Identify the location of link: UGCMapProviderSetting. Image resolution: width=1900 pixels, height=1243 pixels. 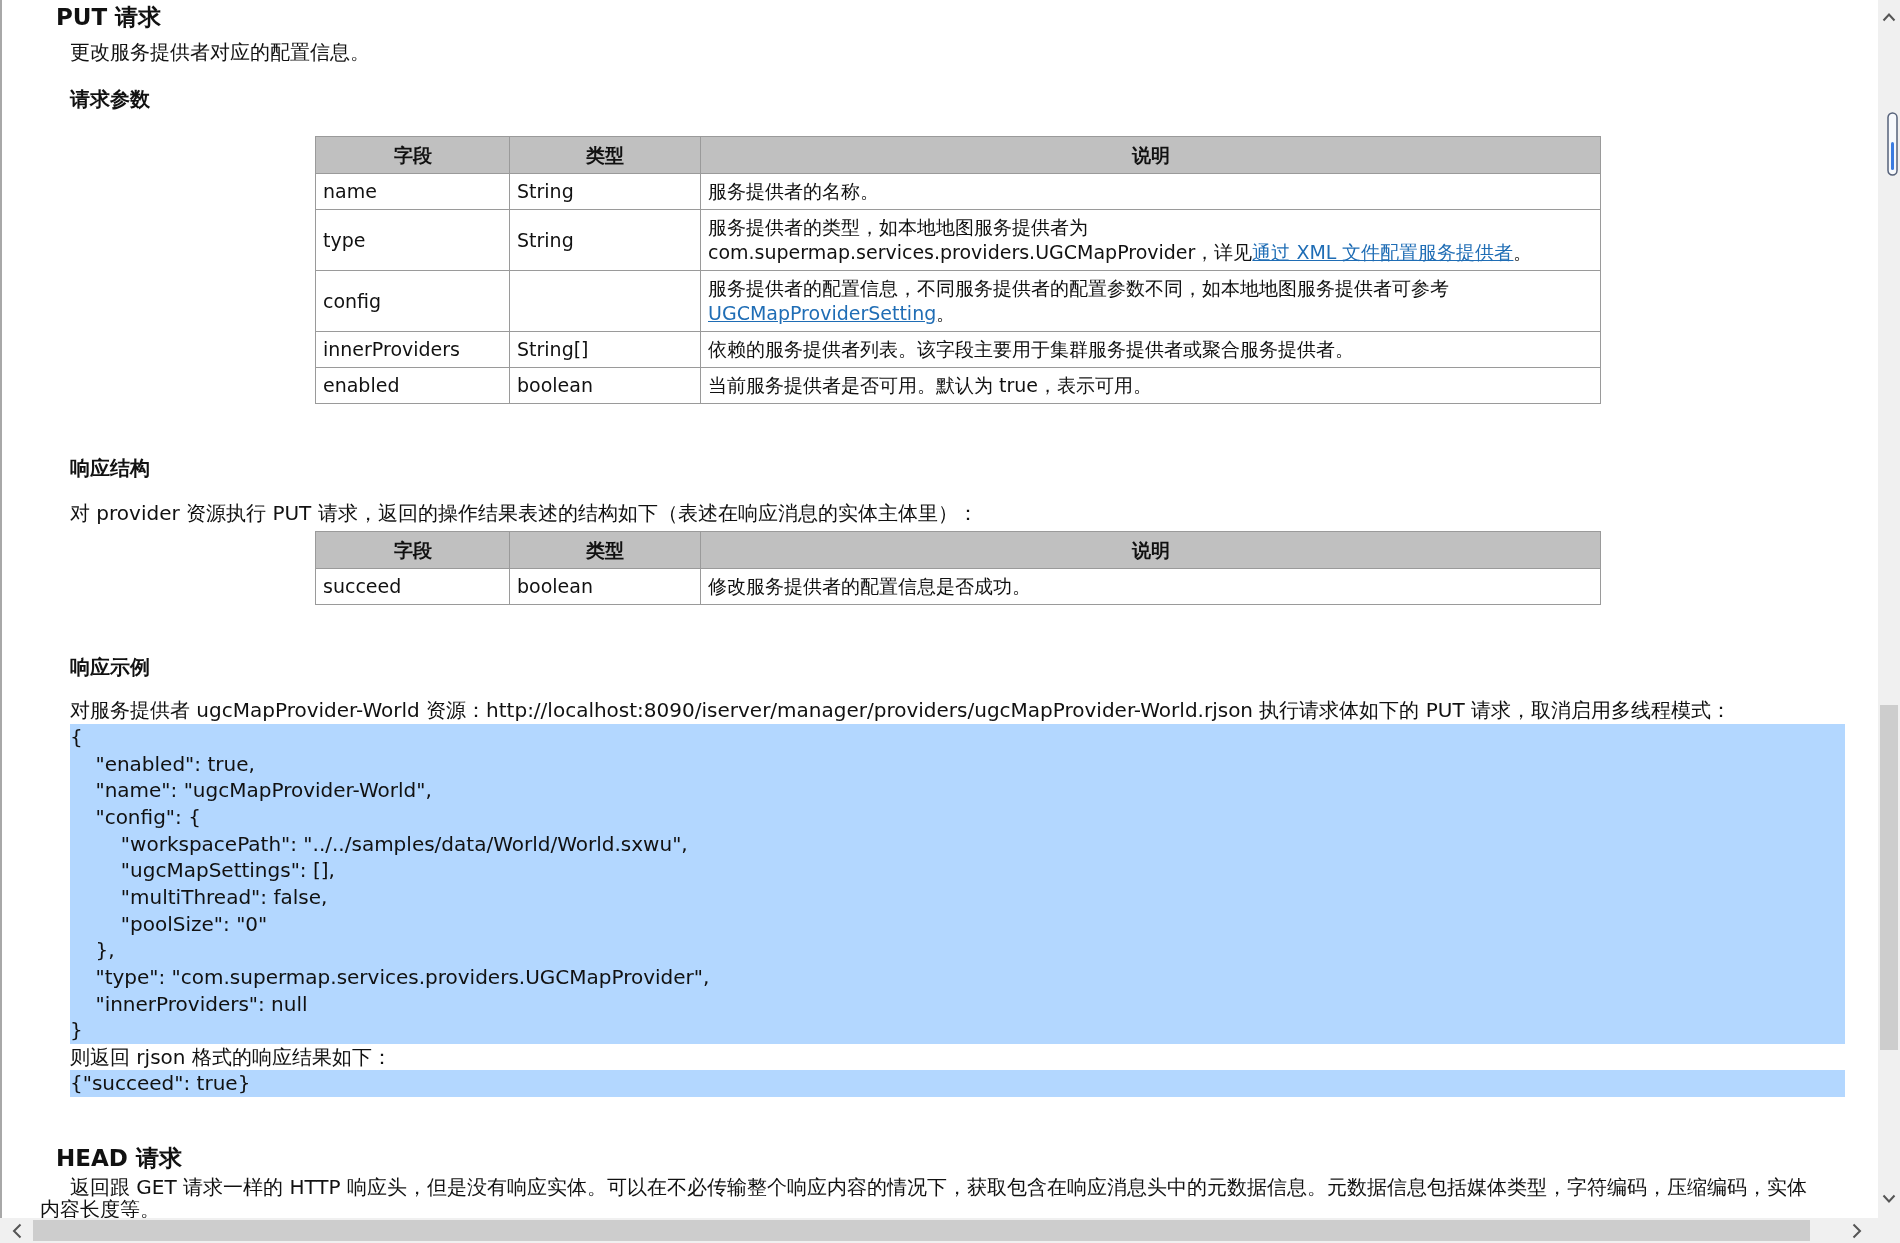
(822, 313).